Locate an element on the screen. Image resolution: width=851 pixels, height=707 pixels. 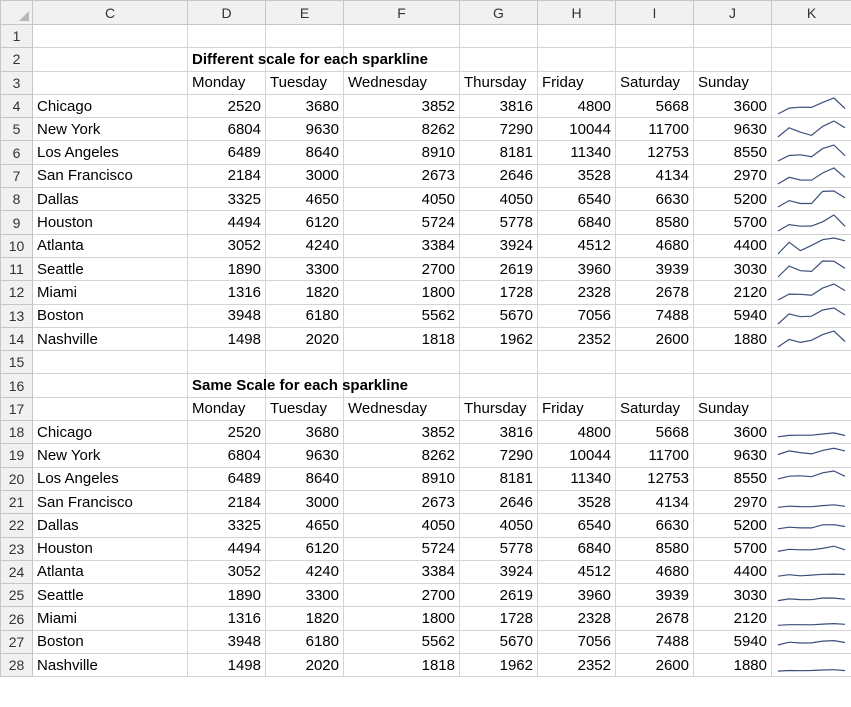
row-header: 11 is located at coordinates (16, 269).